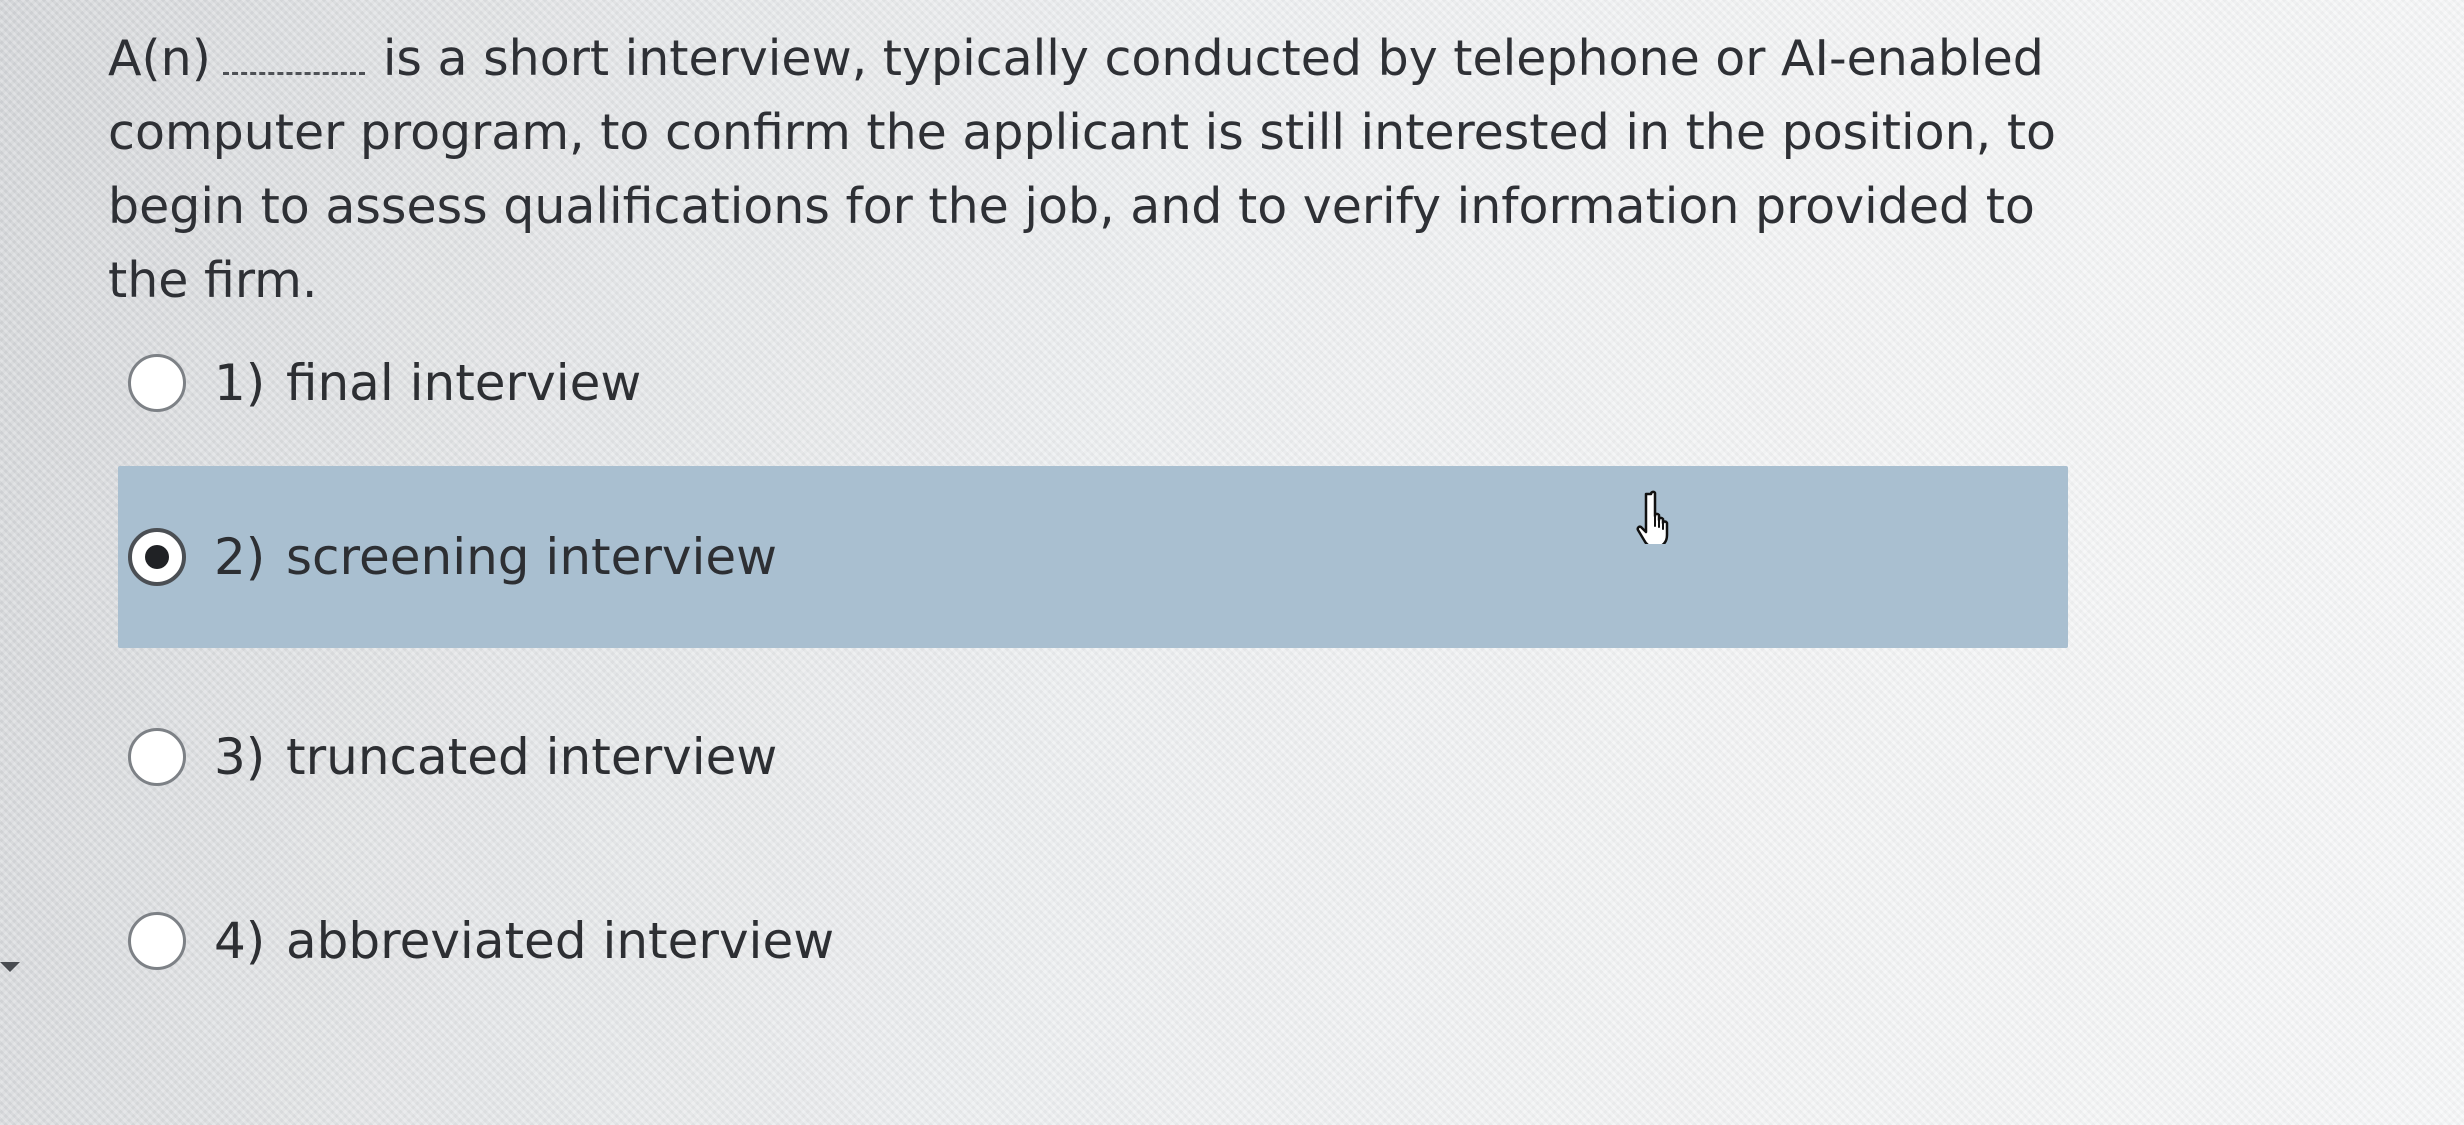  Describe the element at coordinates (1093, 383) in the screenshot. I see `answer-option-1: 1) final interview` at that location.